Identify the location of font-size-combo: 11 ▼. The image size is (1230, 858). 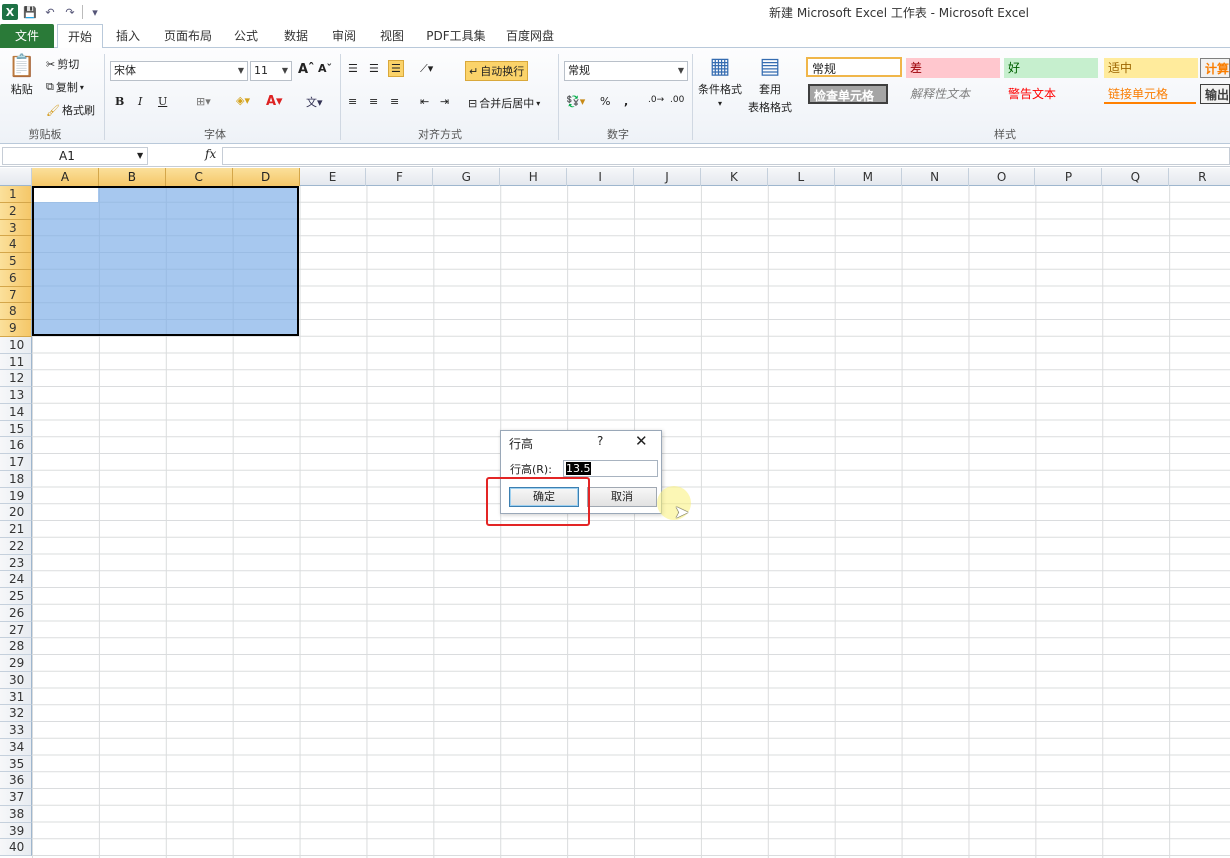
(271, 71).